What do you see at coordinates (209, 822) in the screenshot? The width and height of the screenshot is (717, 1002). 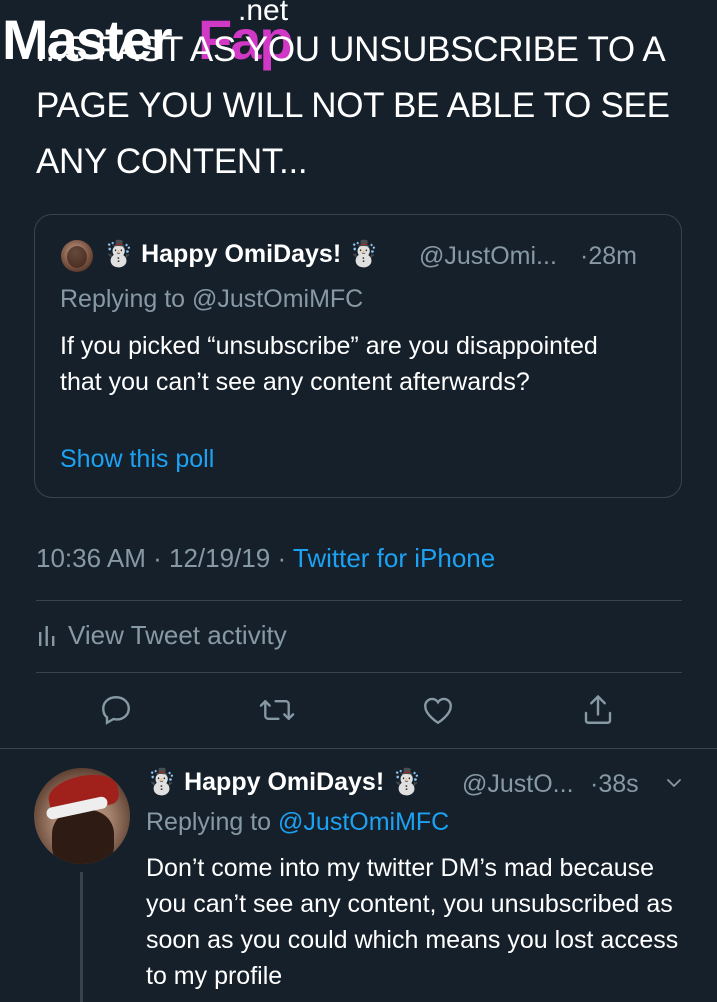 I see `replying-prefix: Replying to` at bounding box center [209, 822].